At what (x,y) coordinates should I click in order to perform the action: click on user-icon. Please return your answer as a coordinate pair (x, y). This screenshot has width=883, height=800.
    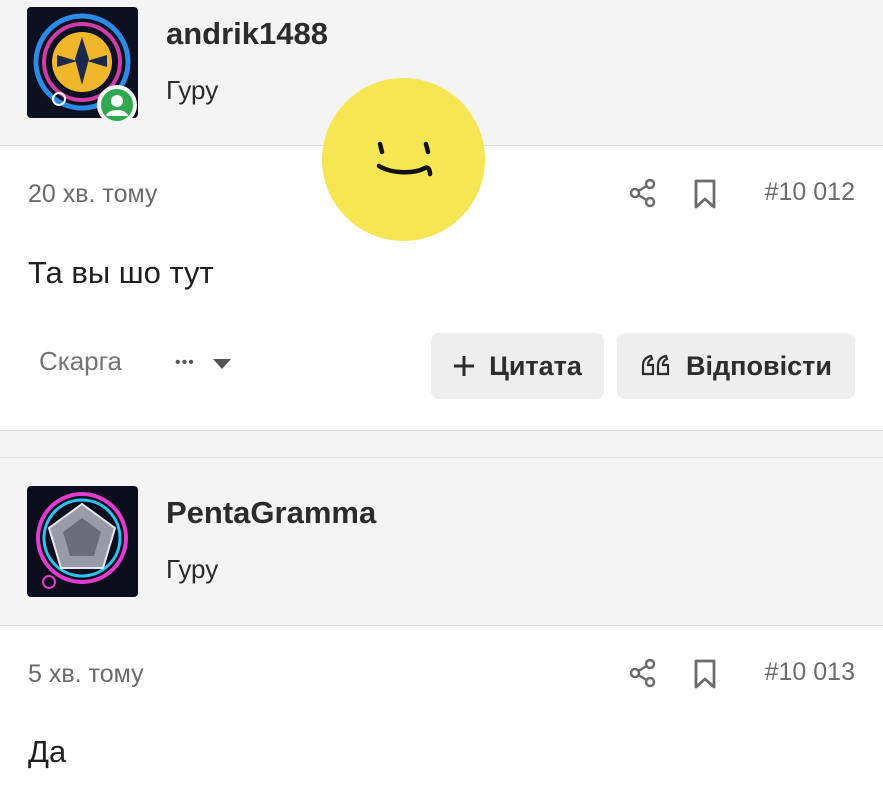
    Looking at the image, I should click on (117, 105).